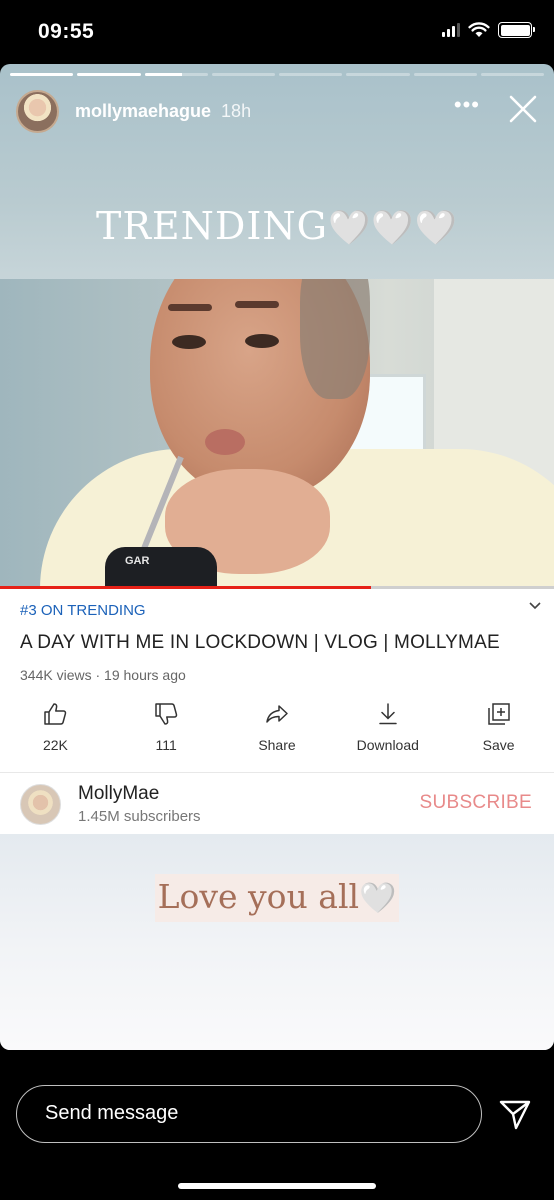  Describe the element at coordinates (66, 31) in the screenshot. I see `status-time: 09:55` at that location.